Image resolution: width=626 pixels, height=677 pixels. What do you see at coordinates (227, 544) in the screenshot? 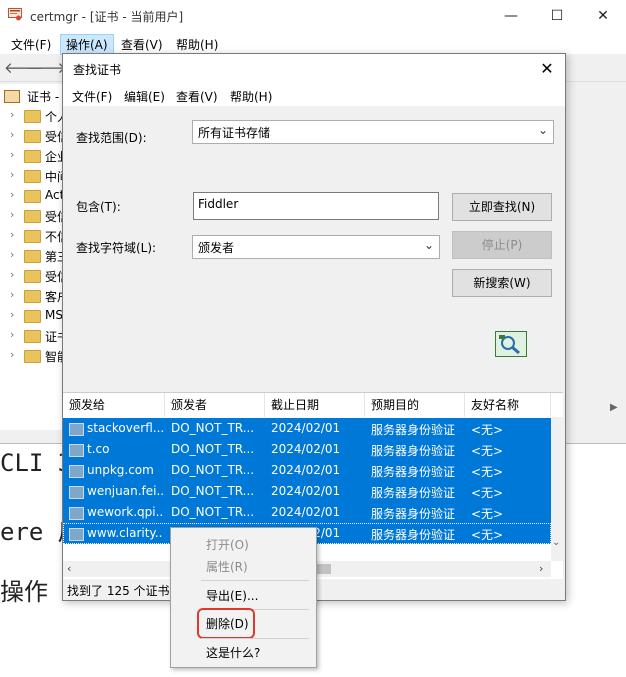
I see `ctx-open: 打开(O)` at bounding box center [227, 544].